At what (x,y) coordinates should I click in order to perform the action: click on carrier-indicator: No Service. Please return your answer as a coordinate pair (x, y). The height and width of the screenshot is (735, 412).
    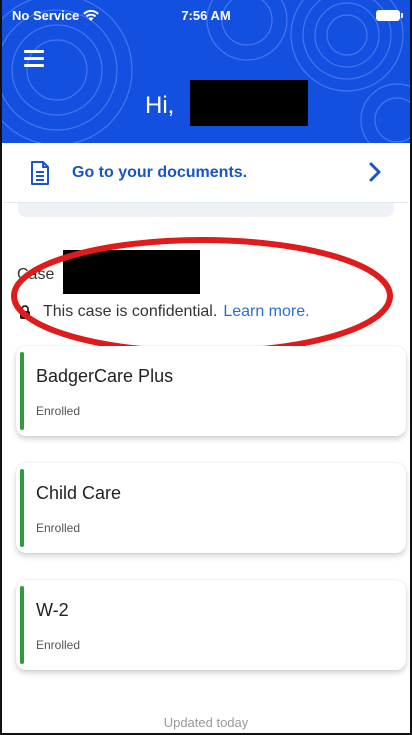
    Looking at the image, I should click on (56, 15).